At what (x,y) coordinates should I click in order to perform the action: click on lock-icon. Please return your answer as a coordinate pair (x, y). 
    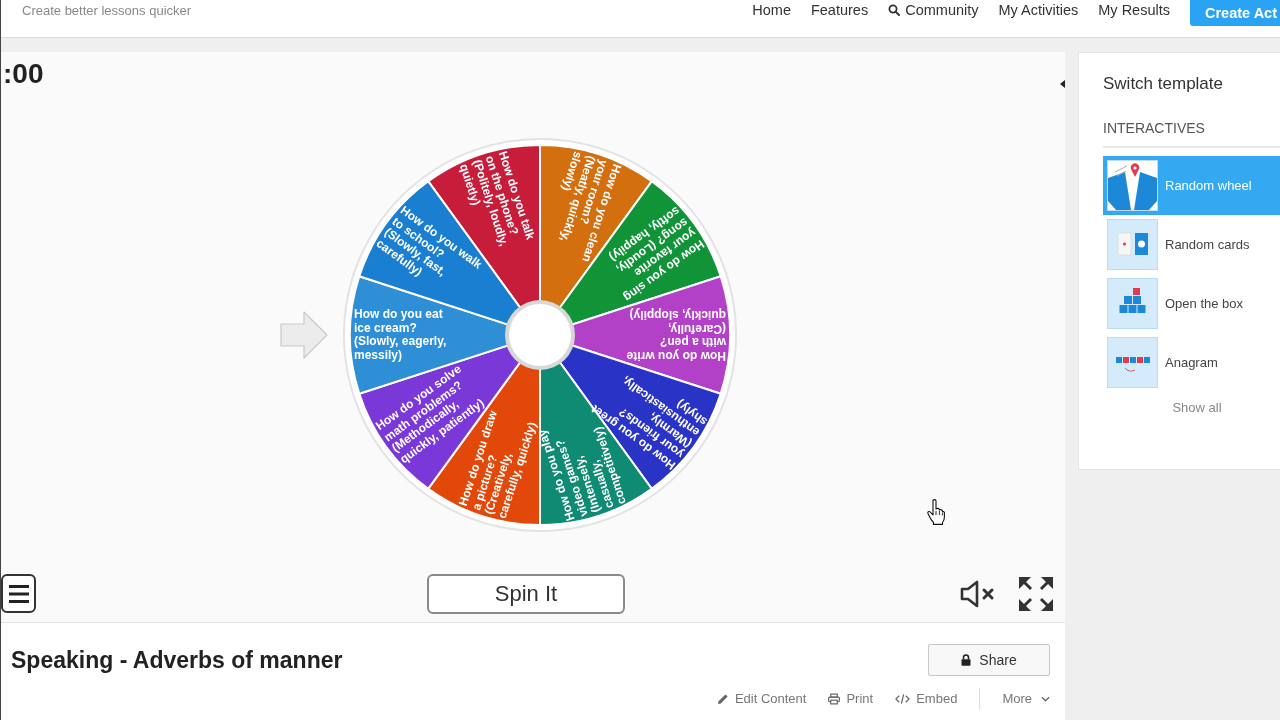
    Looking at the image, I should click on (966, 660).